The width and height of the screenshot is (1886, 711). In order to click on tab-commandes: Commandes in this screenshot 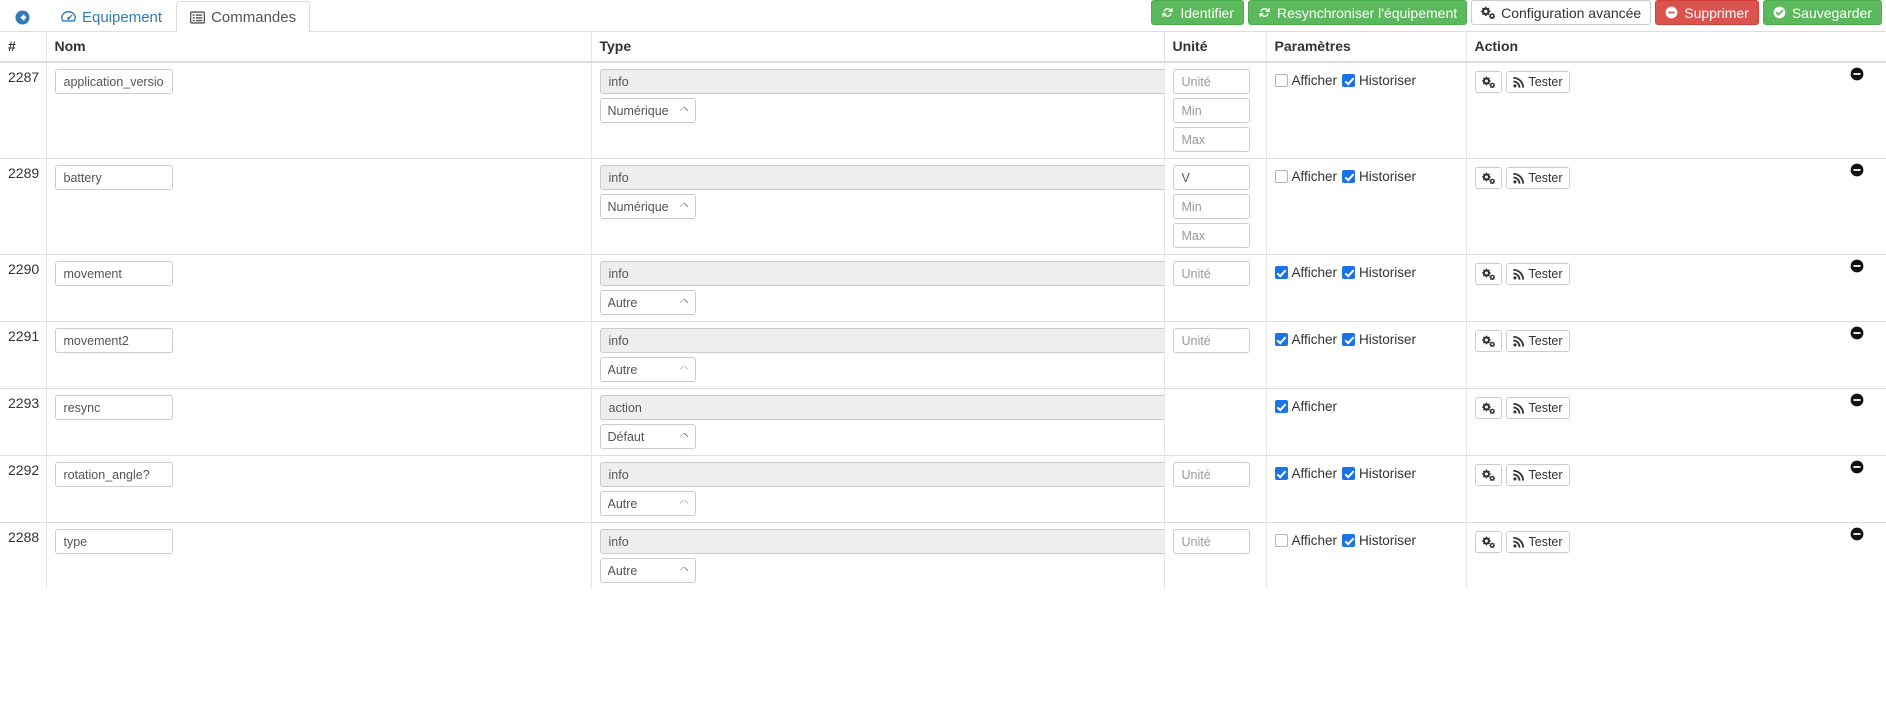, I will do `click(243, 16)`.